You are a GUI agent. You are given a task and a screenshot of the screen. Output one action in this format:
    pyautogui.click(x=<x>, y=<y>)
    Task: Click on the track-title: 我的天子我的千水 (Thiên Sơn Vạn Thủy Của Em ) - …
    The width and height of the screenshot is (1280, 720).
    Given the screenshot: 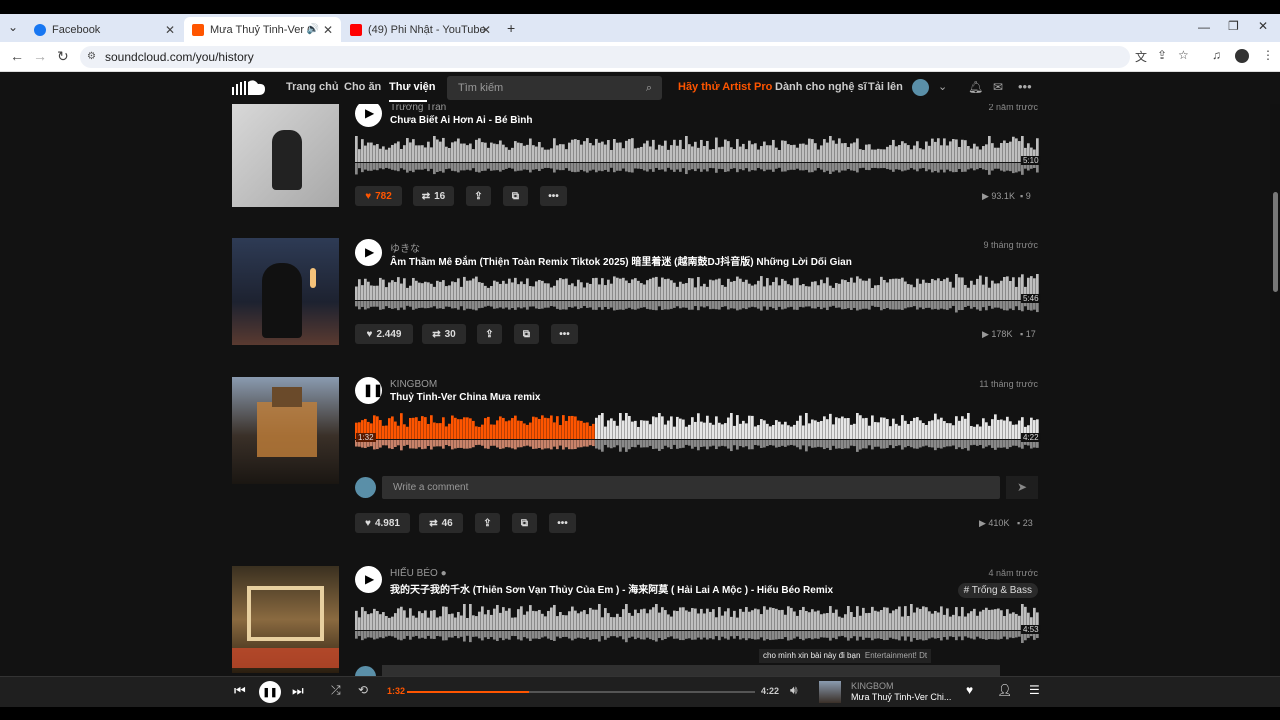 What is the action you would take?
    pyautogui.click(x=611, y=588)
    